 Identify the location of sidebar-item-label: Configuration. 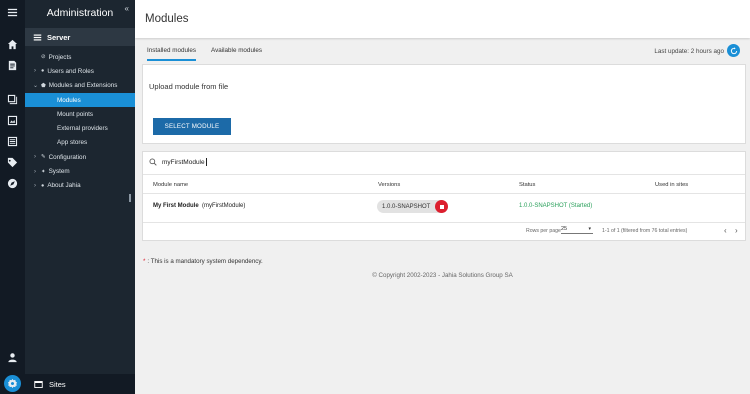
(67, 157).